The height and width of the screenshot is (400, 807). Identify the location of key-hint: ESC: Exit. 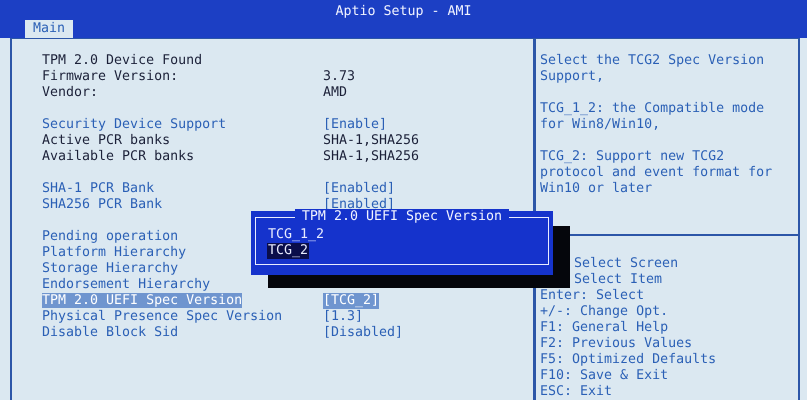
(576, 391).